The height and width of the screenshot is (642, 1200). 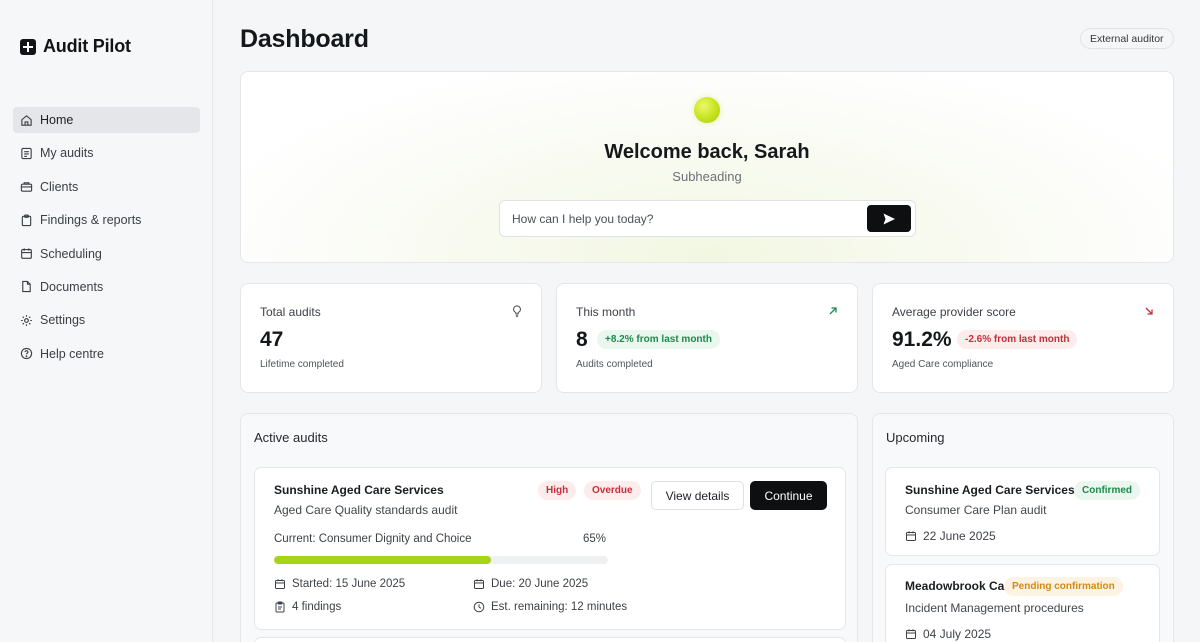 What do you see at coordinates (87, 46) in the screenshot?
I see `app-name: Audit Pilot` at bounding box center [87, 46].